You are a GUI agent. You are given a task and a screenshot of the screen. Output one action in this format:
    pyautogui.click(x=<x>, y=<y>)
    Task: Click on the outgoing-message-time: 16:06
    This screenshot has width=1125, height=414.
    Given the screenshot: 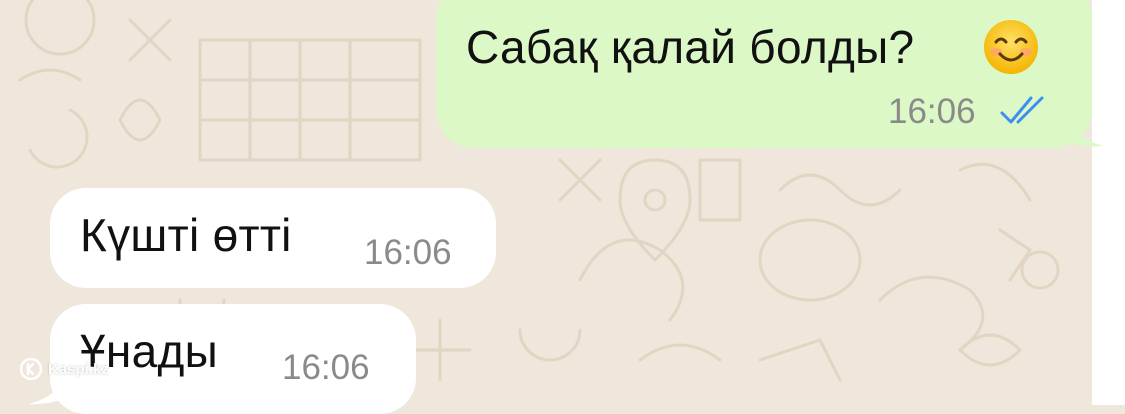 What is the action you would take?
    pyautogui.click(x=932, y=111)
    